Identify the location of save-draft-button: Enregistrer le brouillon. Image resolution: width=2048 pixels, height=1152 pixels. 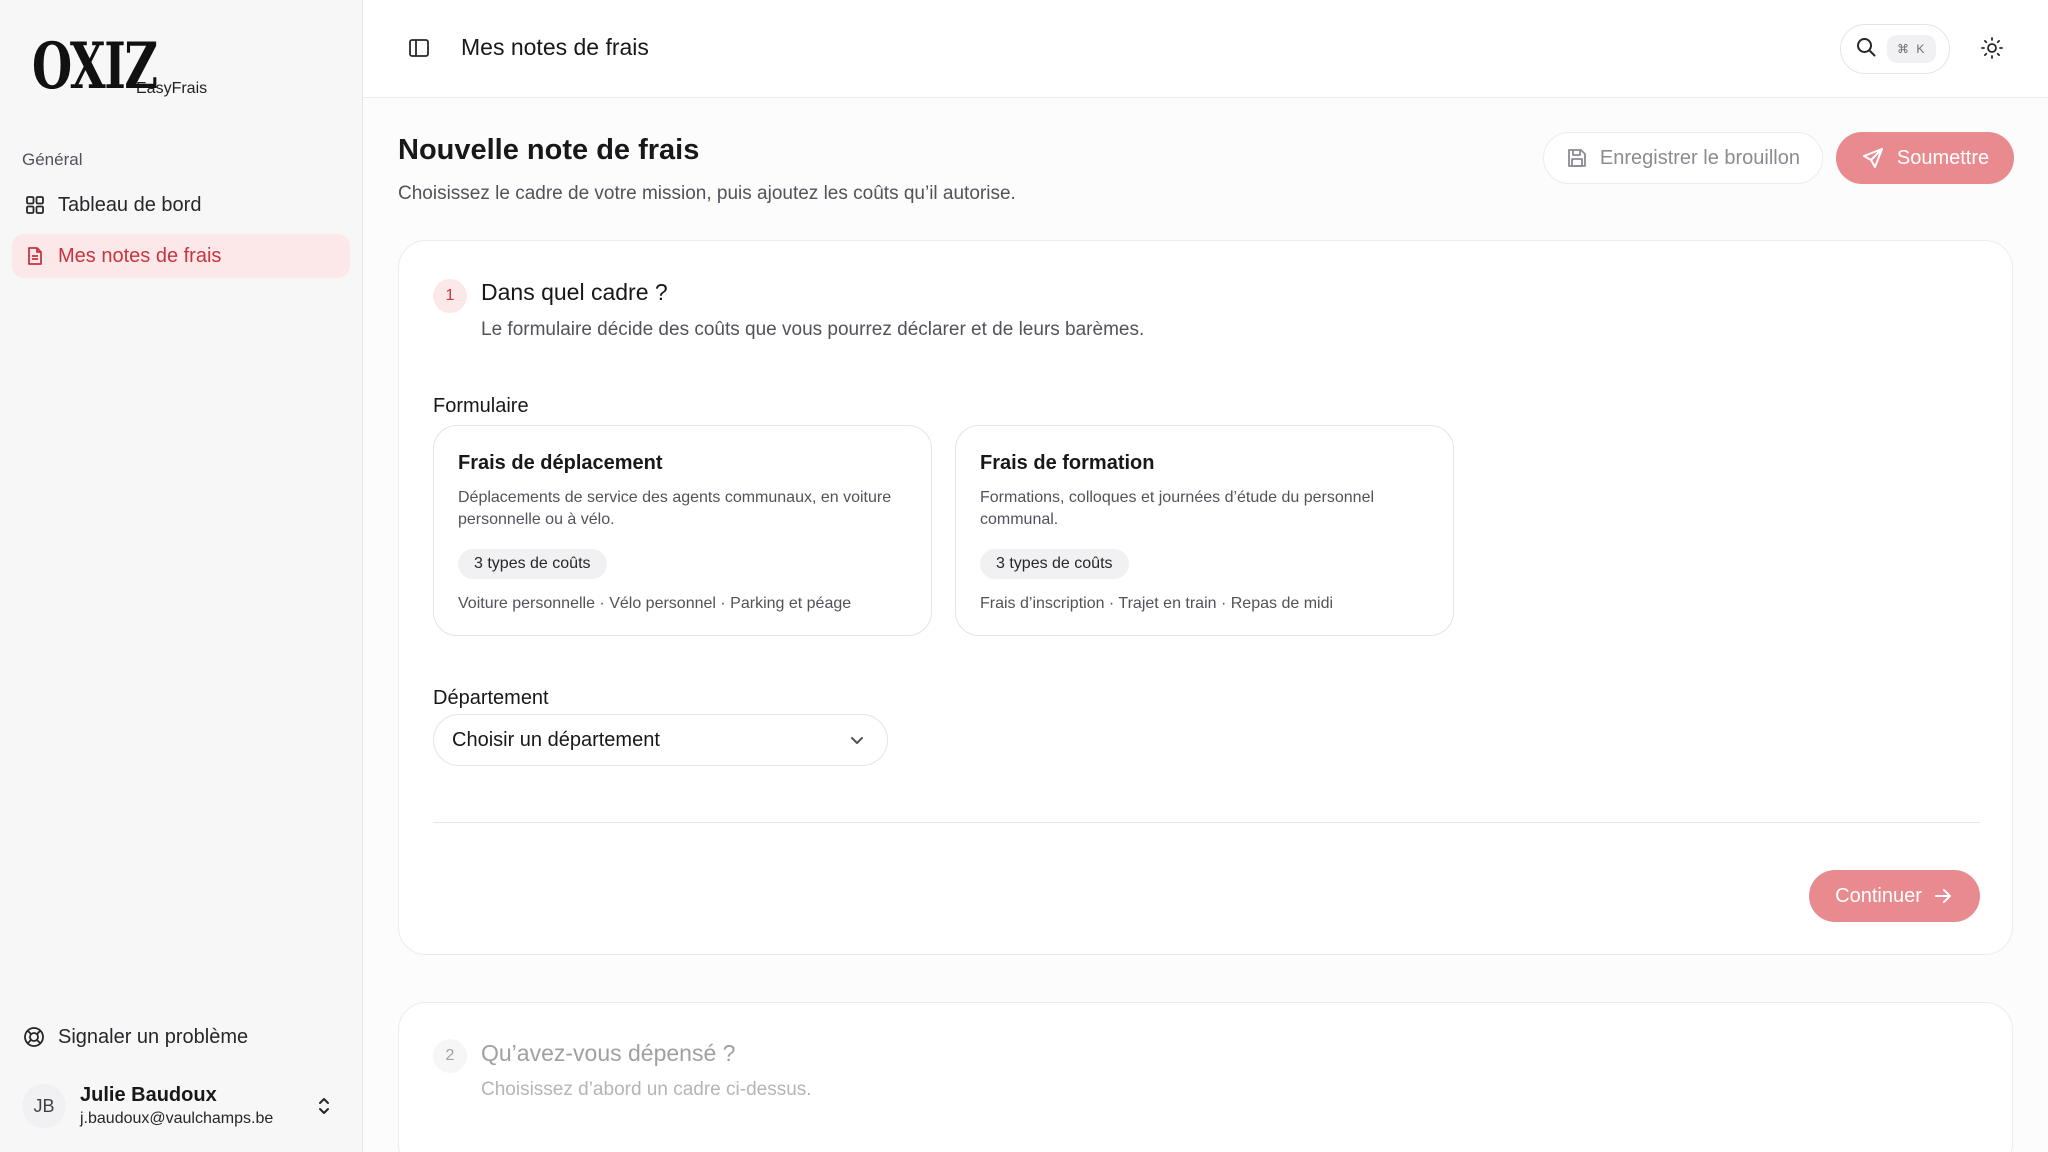
(1682, 158).